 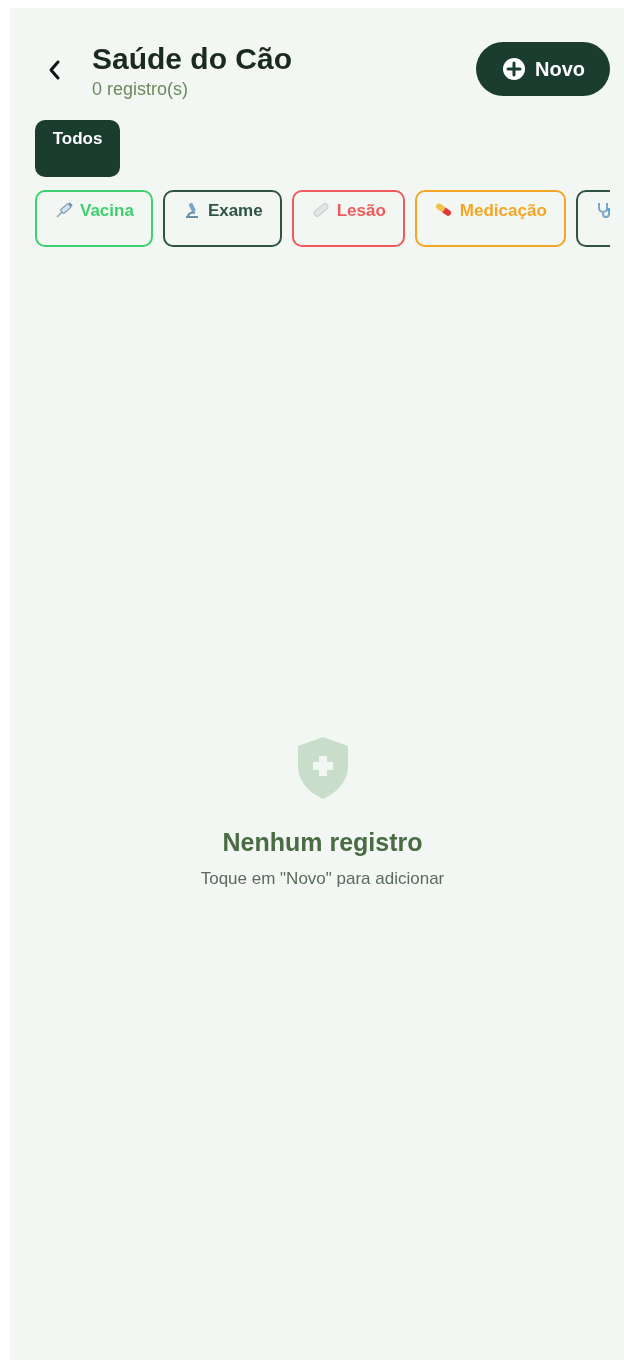 I want to click on filter-chip: Todos, so click(x=77, y=148).